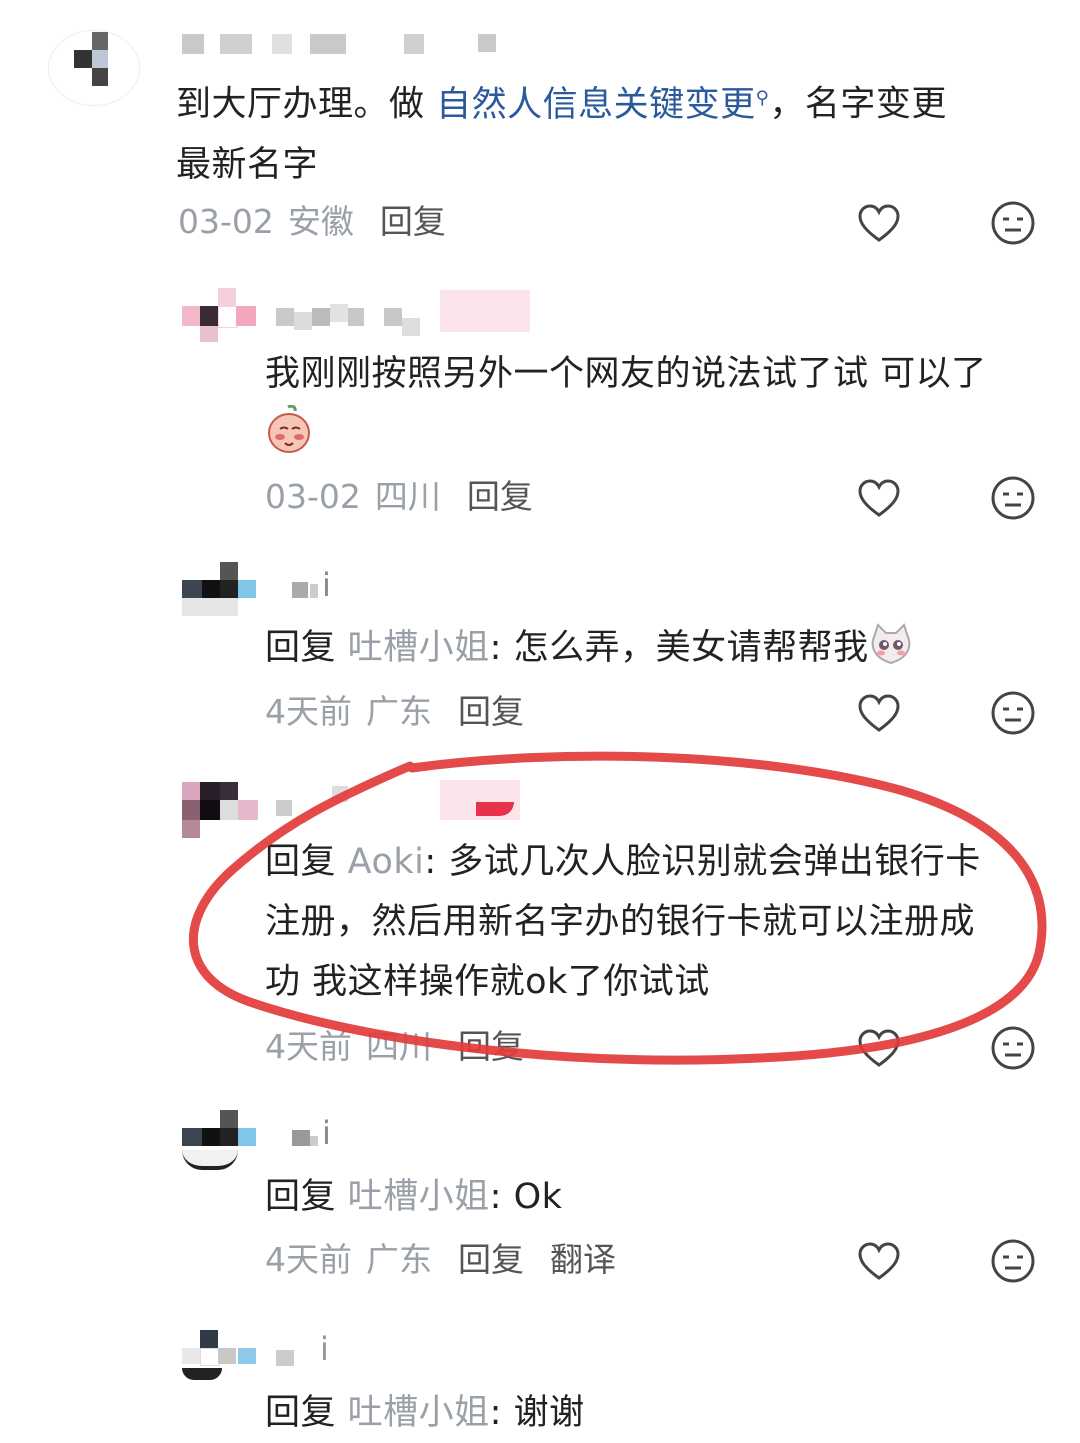 This screenshot has width=1080, height=1443. I want to click on comment-text: 我刚刚按照另外一个网友的说法试了试 可以了, so click(626, 374).